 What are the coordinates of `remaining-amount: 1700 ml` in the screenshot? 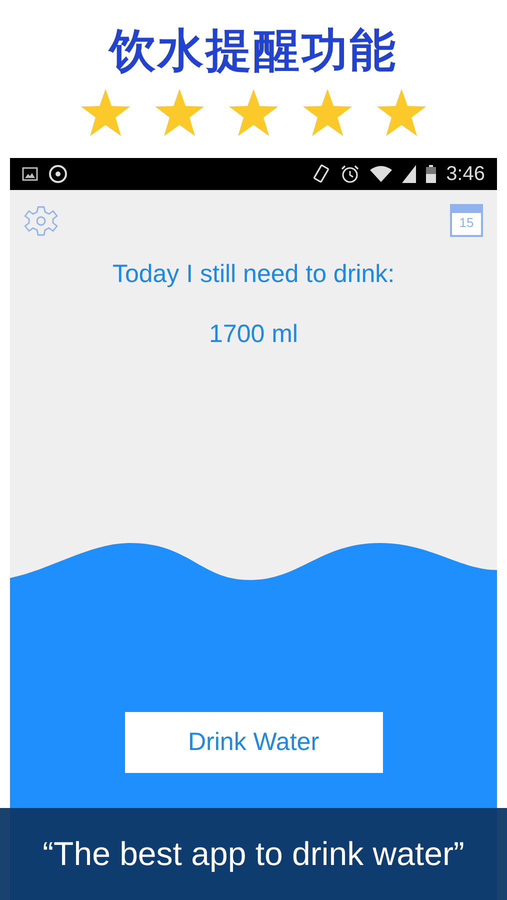 It's located at (253, 334).